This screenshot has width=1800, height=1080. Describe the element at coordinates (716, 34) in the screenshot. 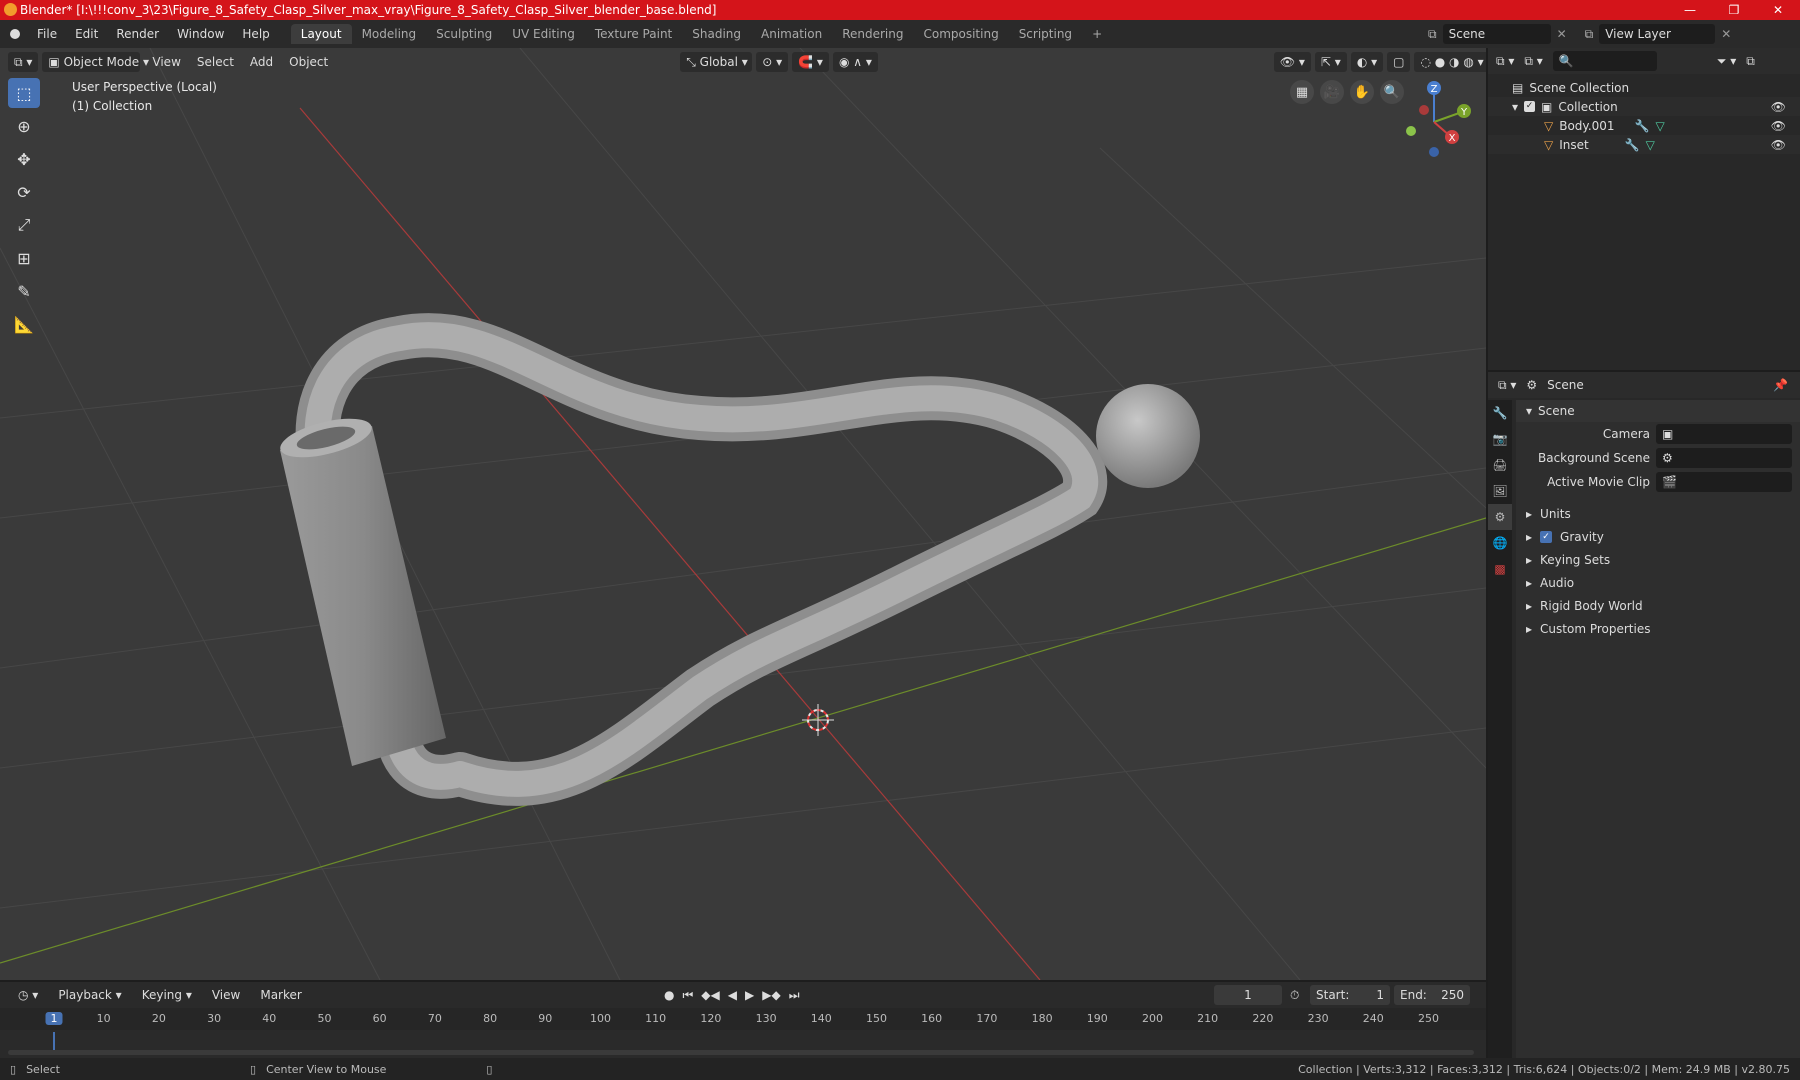

I see `tab-shading: Shading` at that location.